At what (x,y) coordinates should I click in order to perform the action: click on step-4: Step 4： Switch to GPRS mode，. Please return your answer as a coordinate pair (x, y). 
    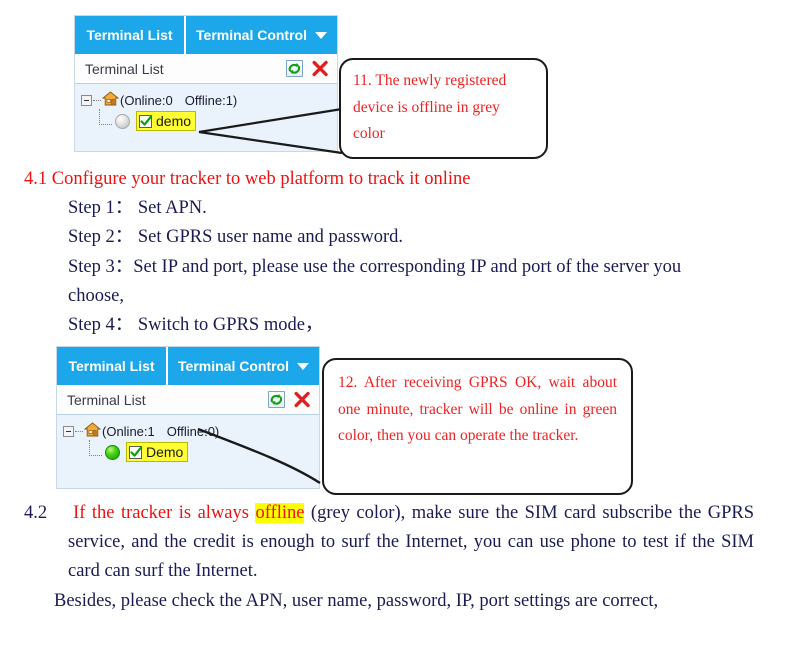
    Looking at the image, I should click on (196, 325).